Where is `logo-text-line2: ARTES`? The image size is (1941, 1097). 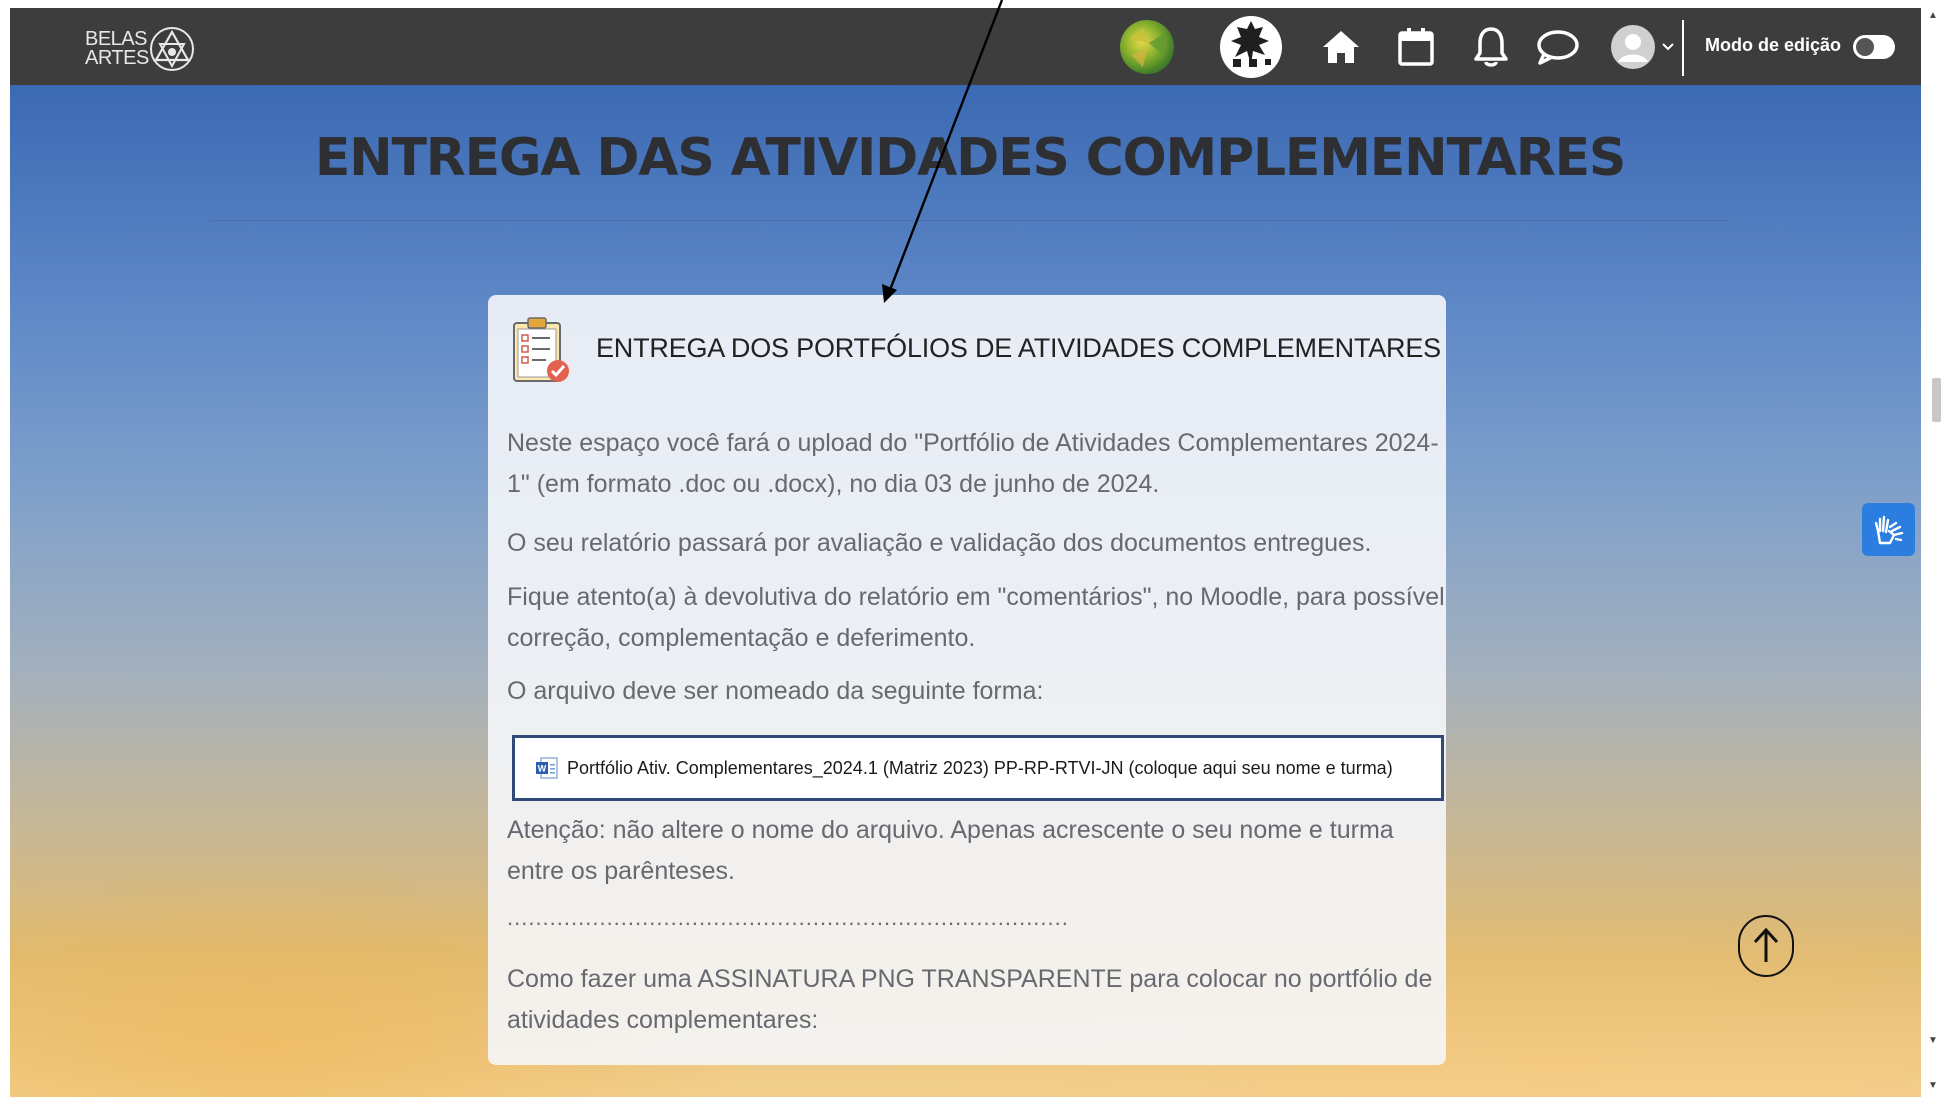
logo-text-line2: ARTES is located at coordinates (117, 58).